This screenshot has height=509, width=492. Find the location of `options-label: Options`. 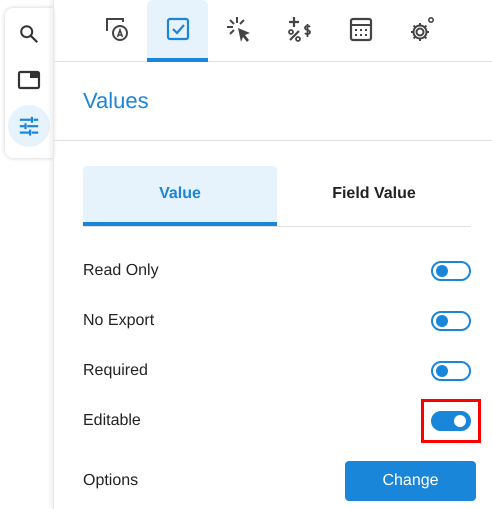

options-label: Options is located at coordinates (110, 481).